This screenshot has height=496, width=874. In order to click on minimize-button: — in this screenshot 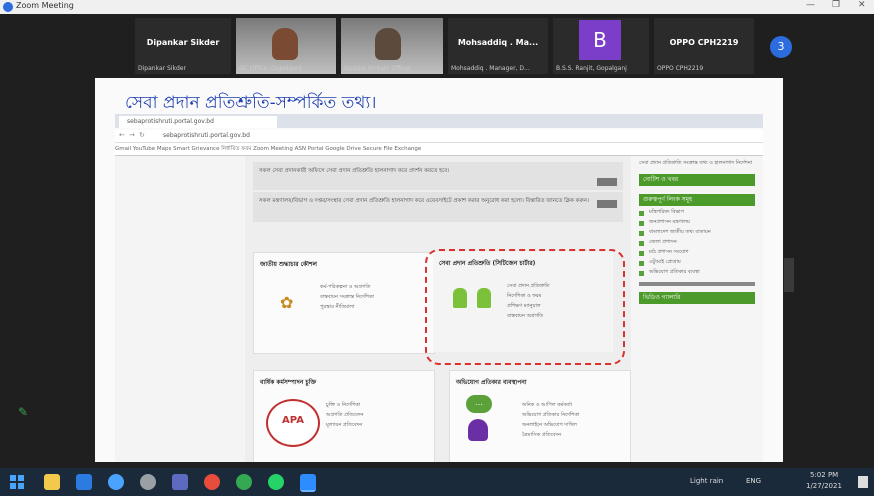, I will do `click(810, 5)`.